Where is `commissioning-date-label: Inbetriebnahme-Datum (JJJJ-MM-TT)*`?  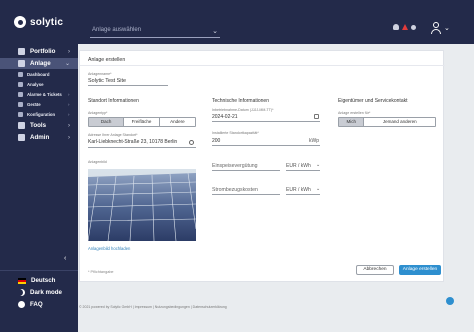 commissioning-date-label: Inbetriebnahme-Datum (JJJJ-MM-TT)* is located at coordinates (243, 110).